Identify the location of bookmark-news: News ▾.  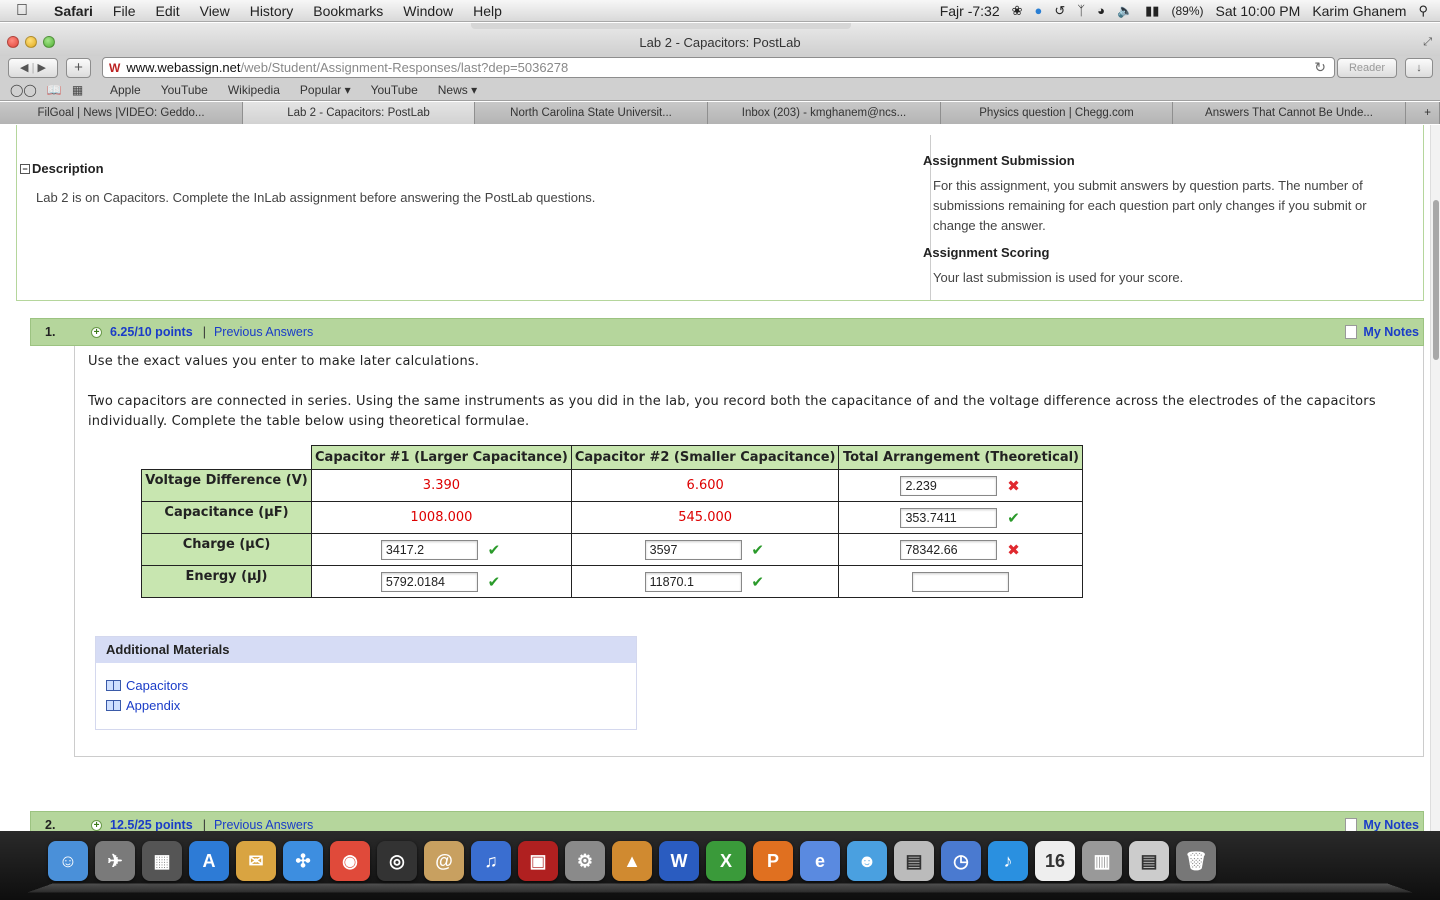
(457, 90).